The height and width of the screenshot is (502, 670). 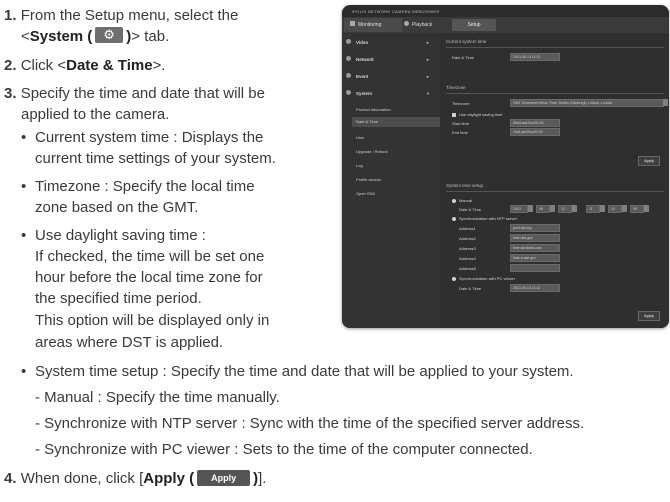 What do you see at coordinates (61, 36) in the screenshot?
I see `system-tab-label: System (` at bounding box center [61, 36].